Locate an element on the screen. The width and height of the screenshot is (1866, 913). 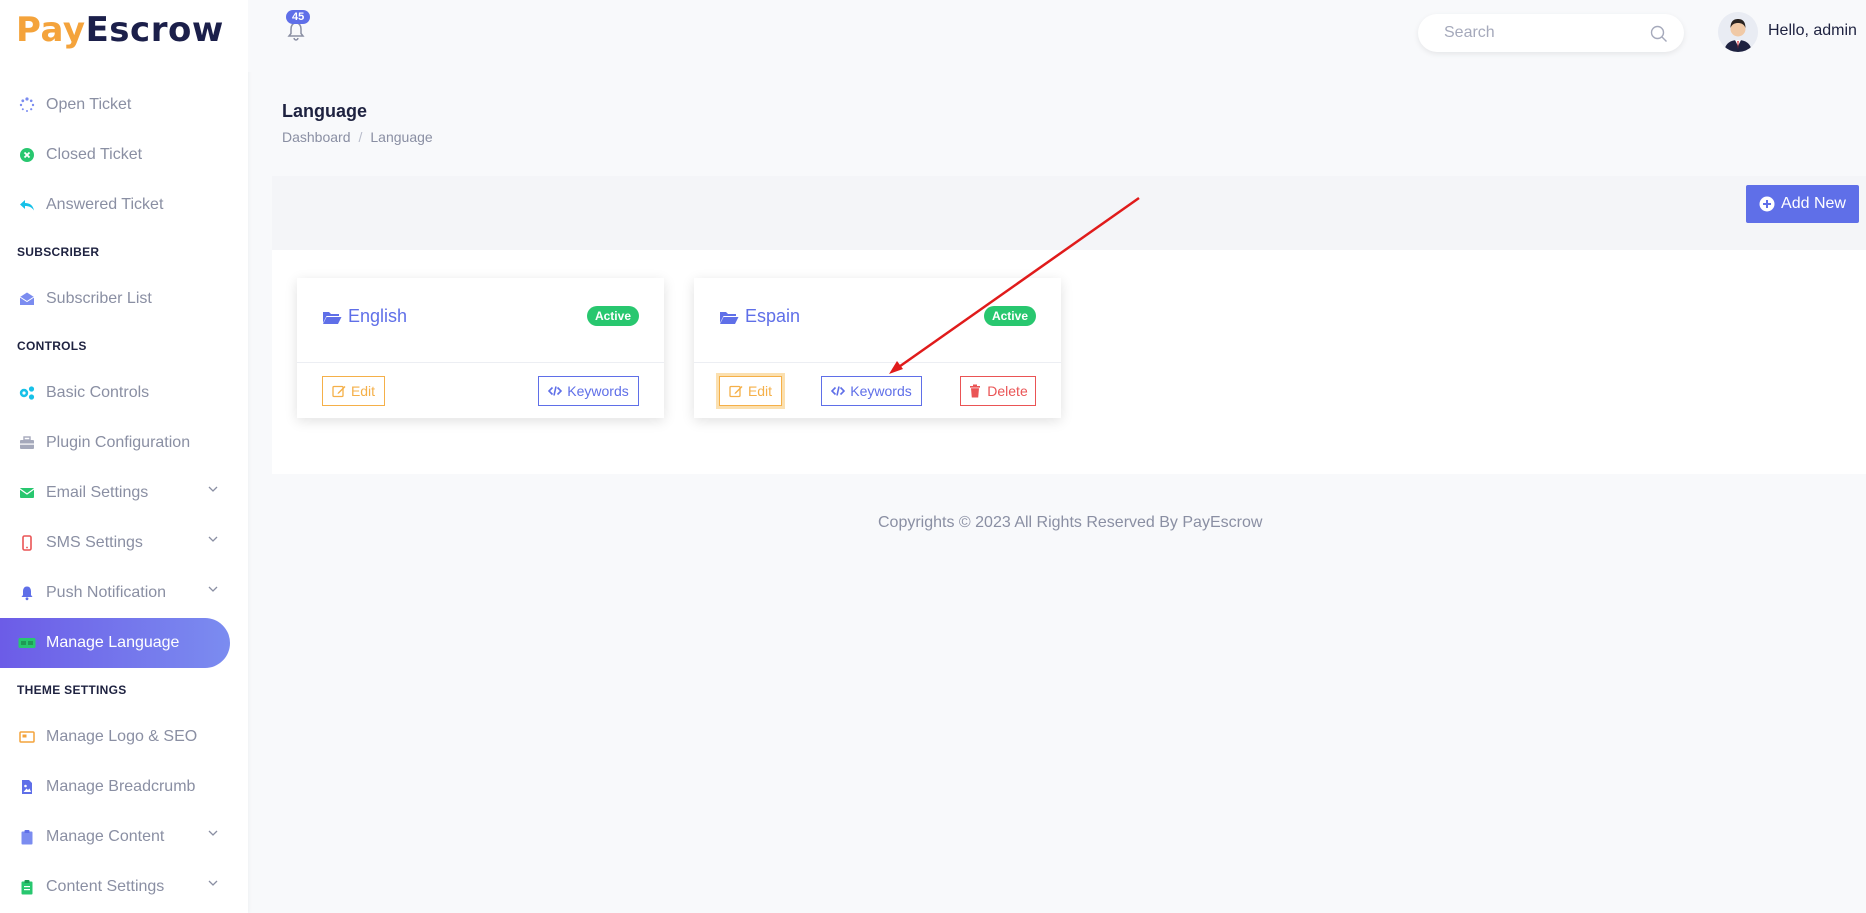
language-name: English is located at coordinates (364, 316).